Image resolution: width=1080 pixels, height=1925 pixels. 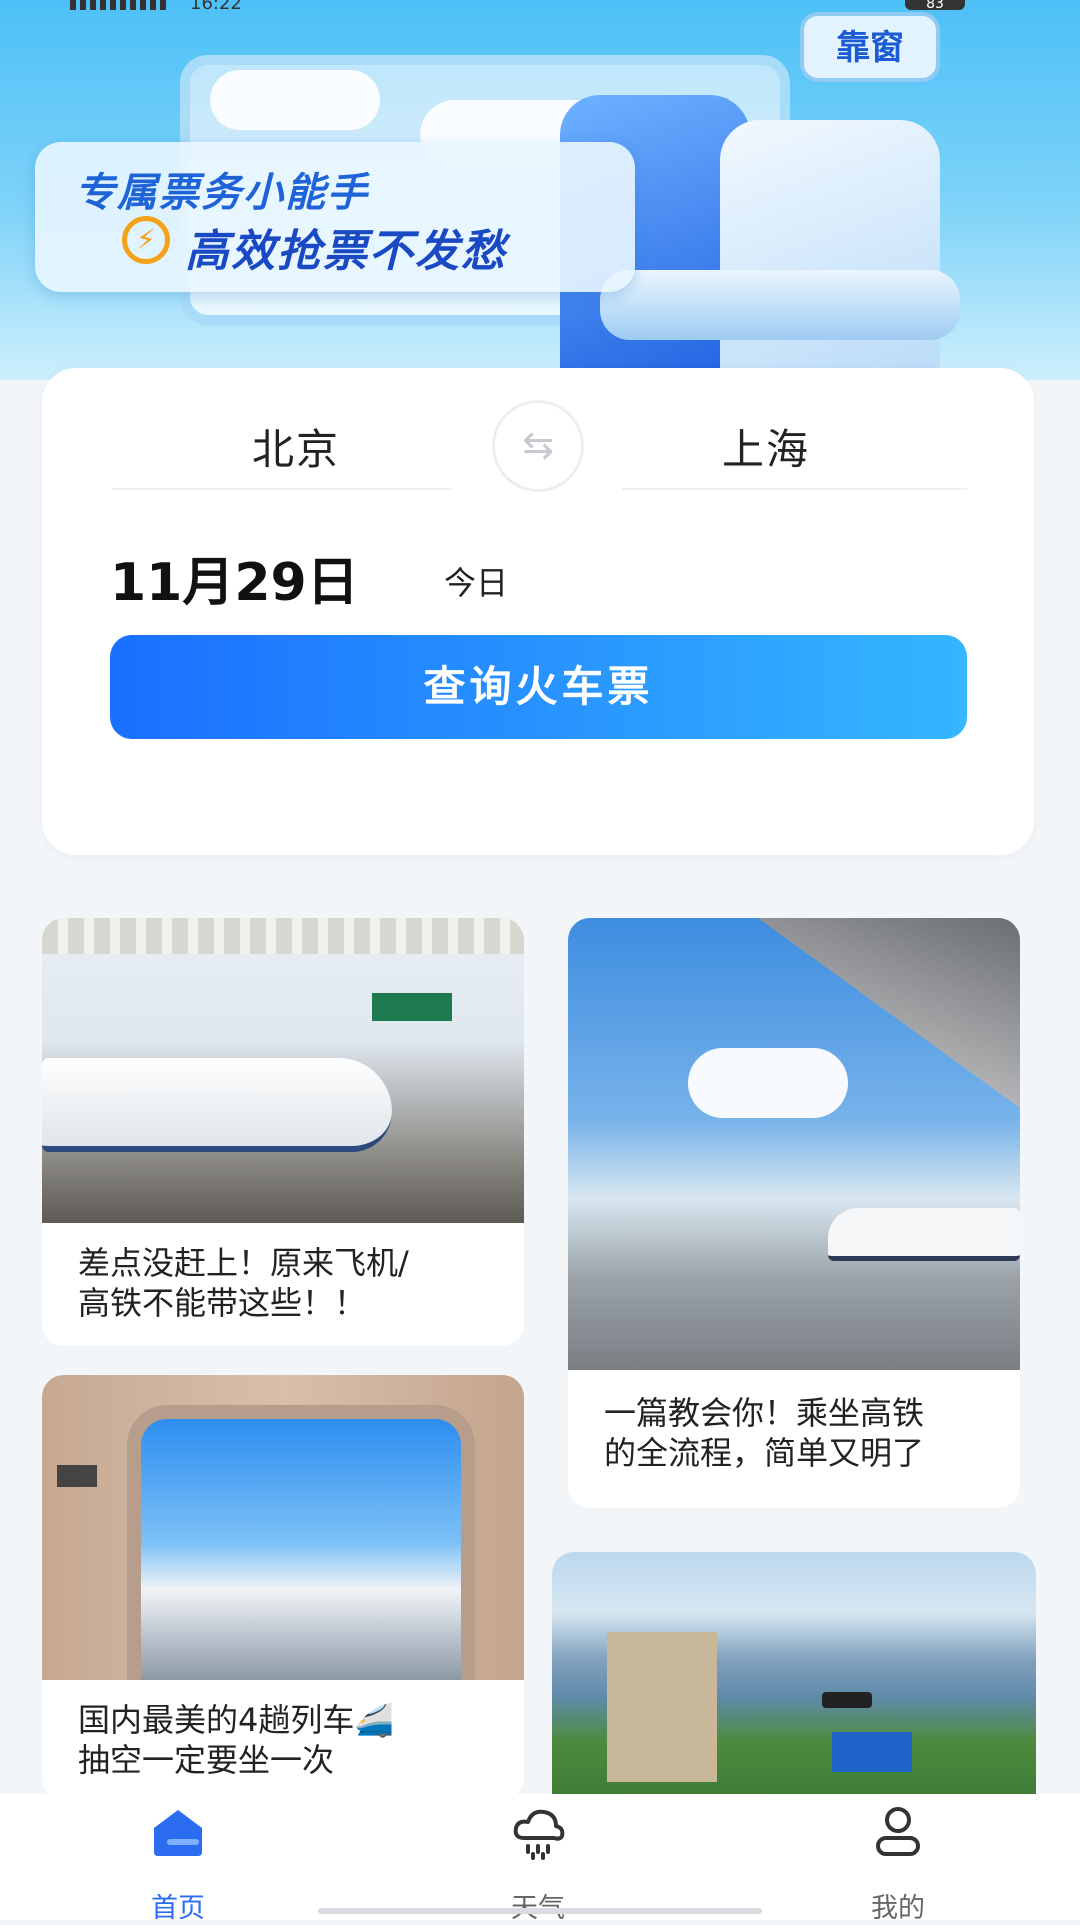 I want to click on exit-sign, so click(x=412, y=1007).